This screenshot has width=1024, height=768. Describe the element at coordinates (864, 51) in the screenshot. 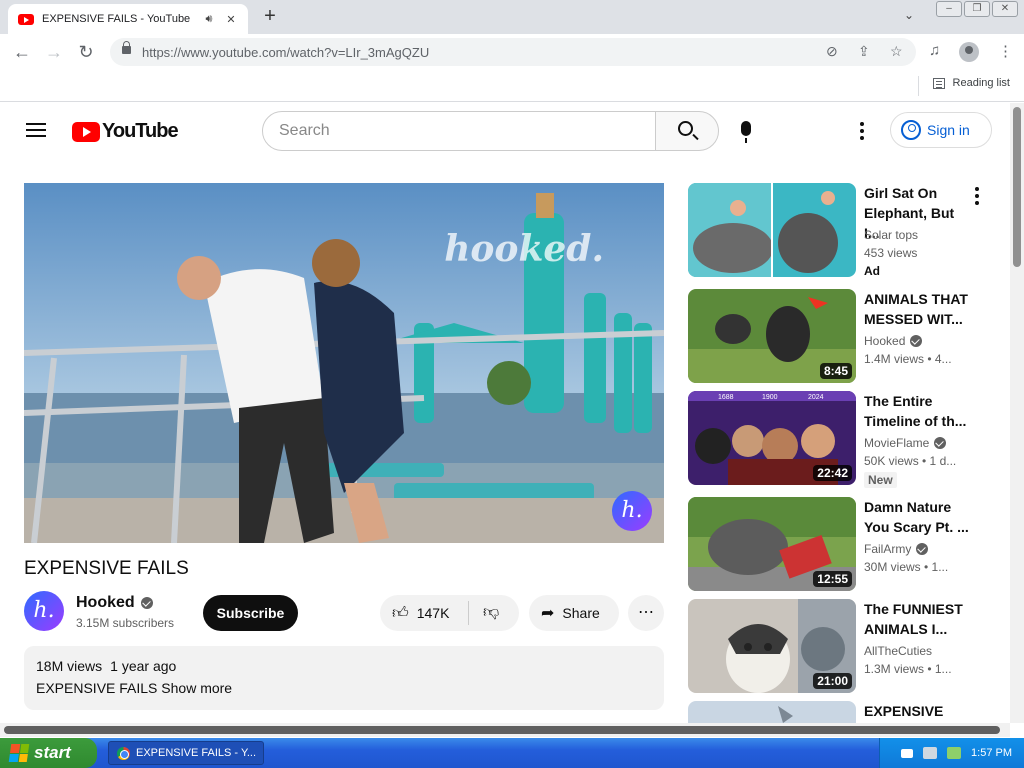

I see `share-page-icon: ⇪` at that location.